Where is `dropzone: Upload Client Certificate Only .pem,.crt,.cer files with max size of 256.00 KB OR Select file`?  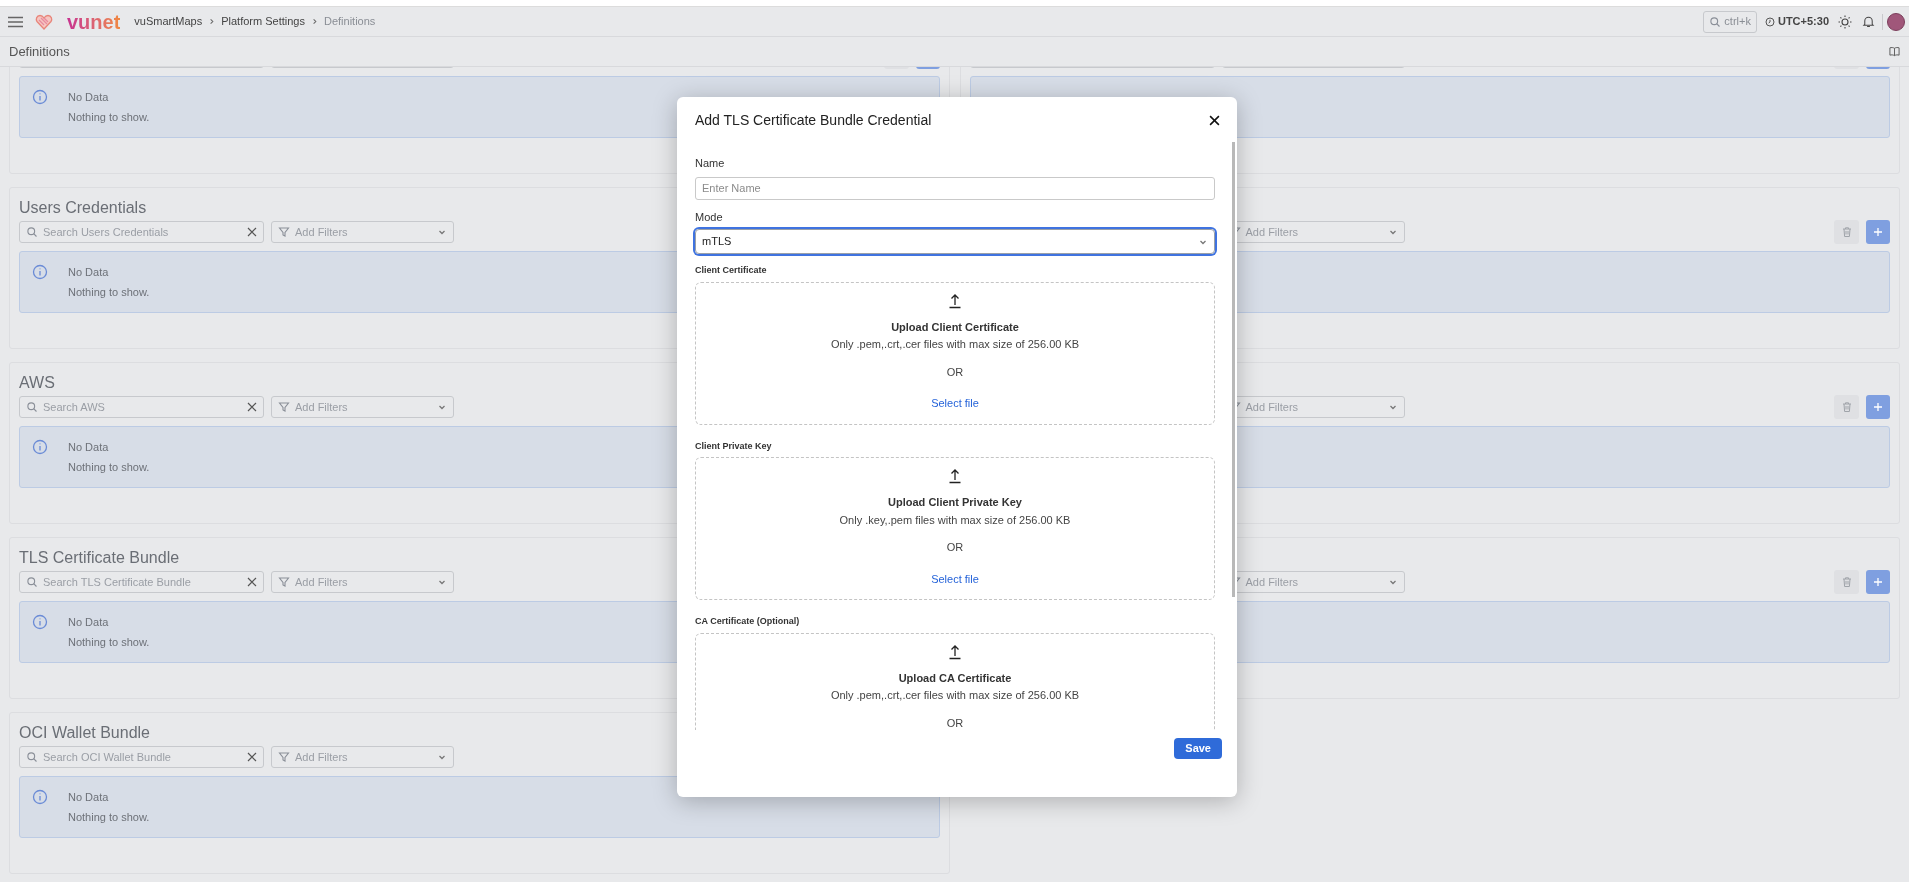 dropzone: Upload Client Certificate Only .pem,.crt,.cer files with max size of 256.00 KB OR Select file is located at coordinates (955, 353).